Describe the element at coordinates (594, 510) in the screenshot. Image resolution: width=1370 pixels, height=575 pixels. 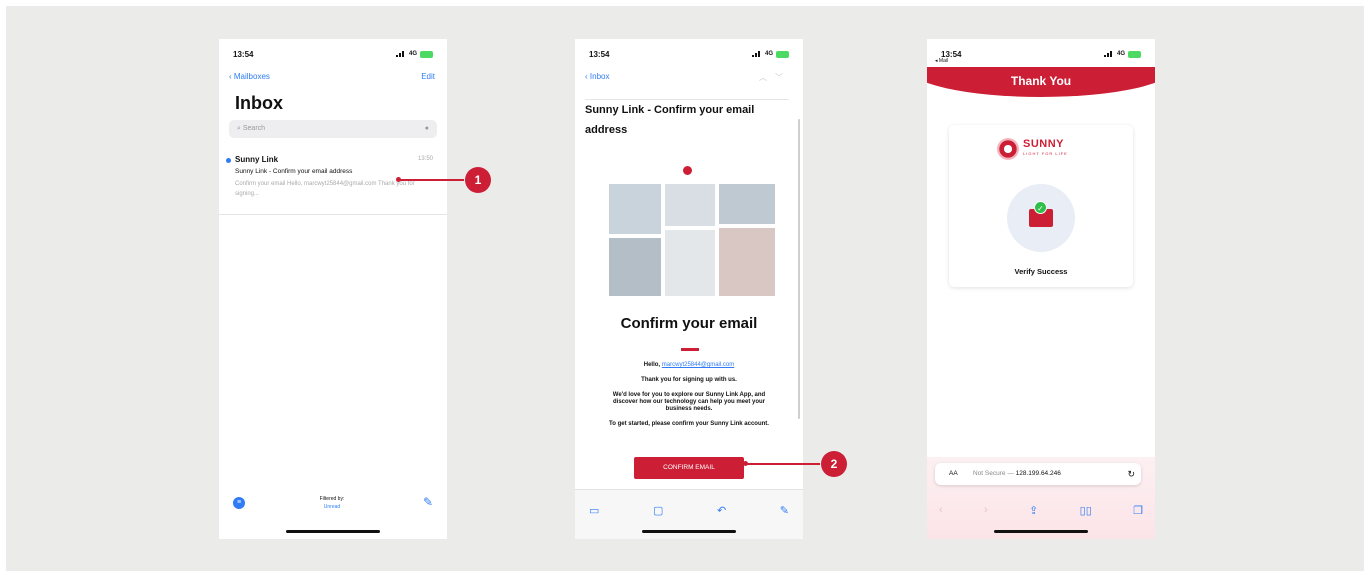
I see `archive-icon: ▭` at that location.